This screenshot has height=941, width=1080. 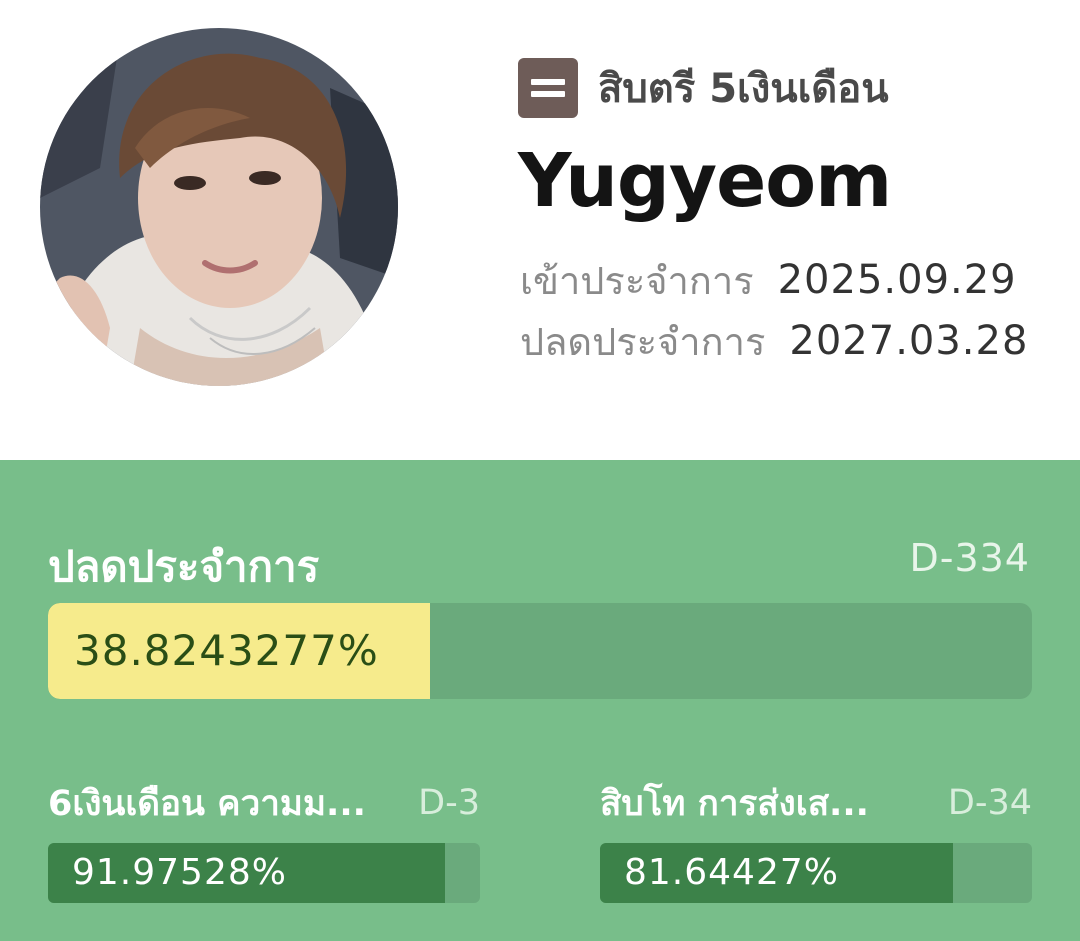 I want to click on avatar-image, so click(x=219, y=207).